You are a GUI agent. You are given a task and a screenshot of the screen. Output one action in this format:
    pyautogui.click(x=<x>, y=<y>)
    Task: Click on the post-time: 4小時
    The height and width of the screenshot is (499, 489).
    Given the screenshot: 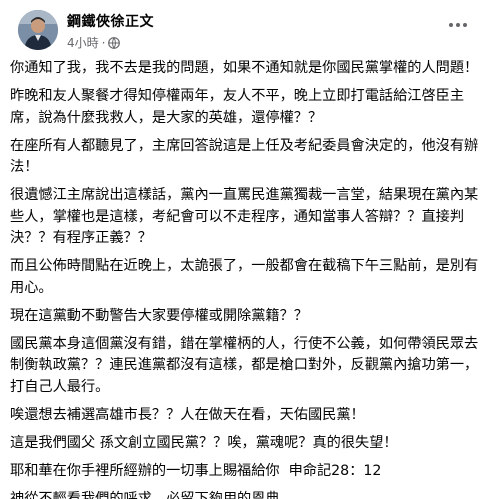 What is the action you would take?
    pyautogui.click(x=83, y=42)
    